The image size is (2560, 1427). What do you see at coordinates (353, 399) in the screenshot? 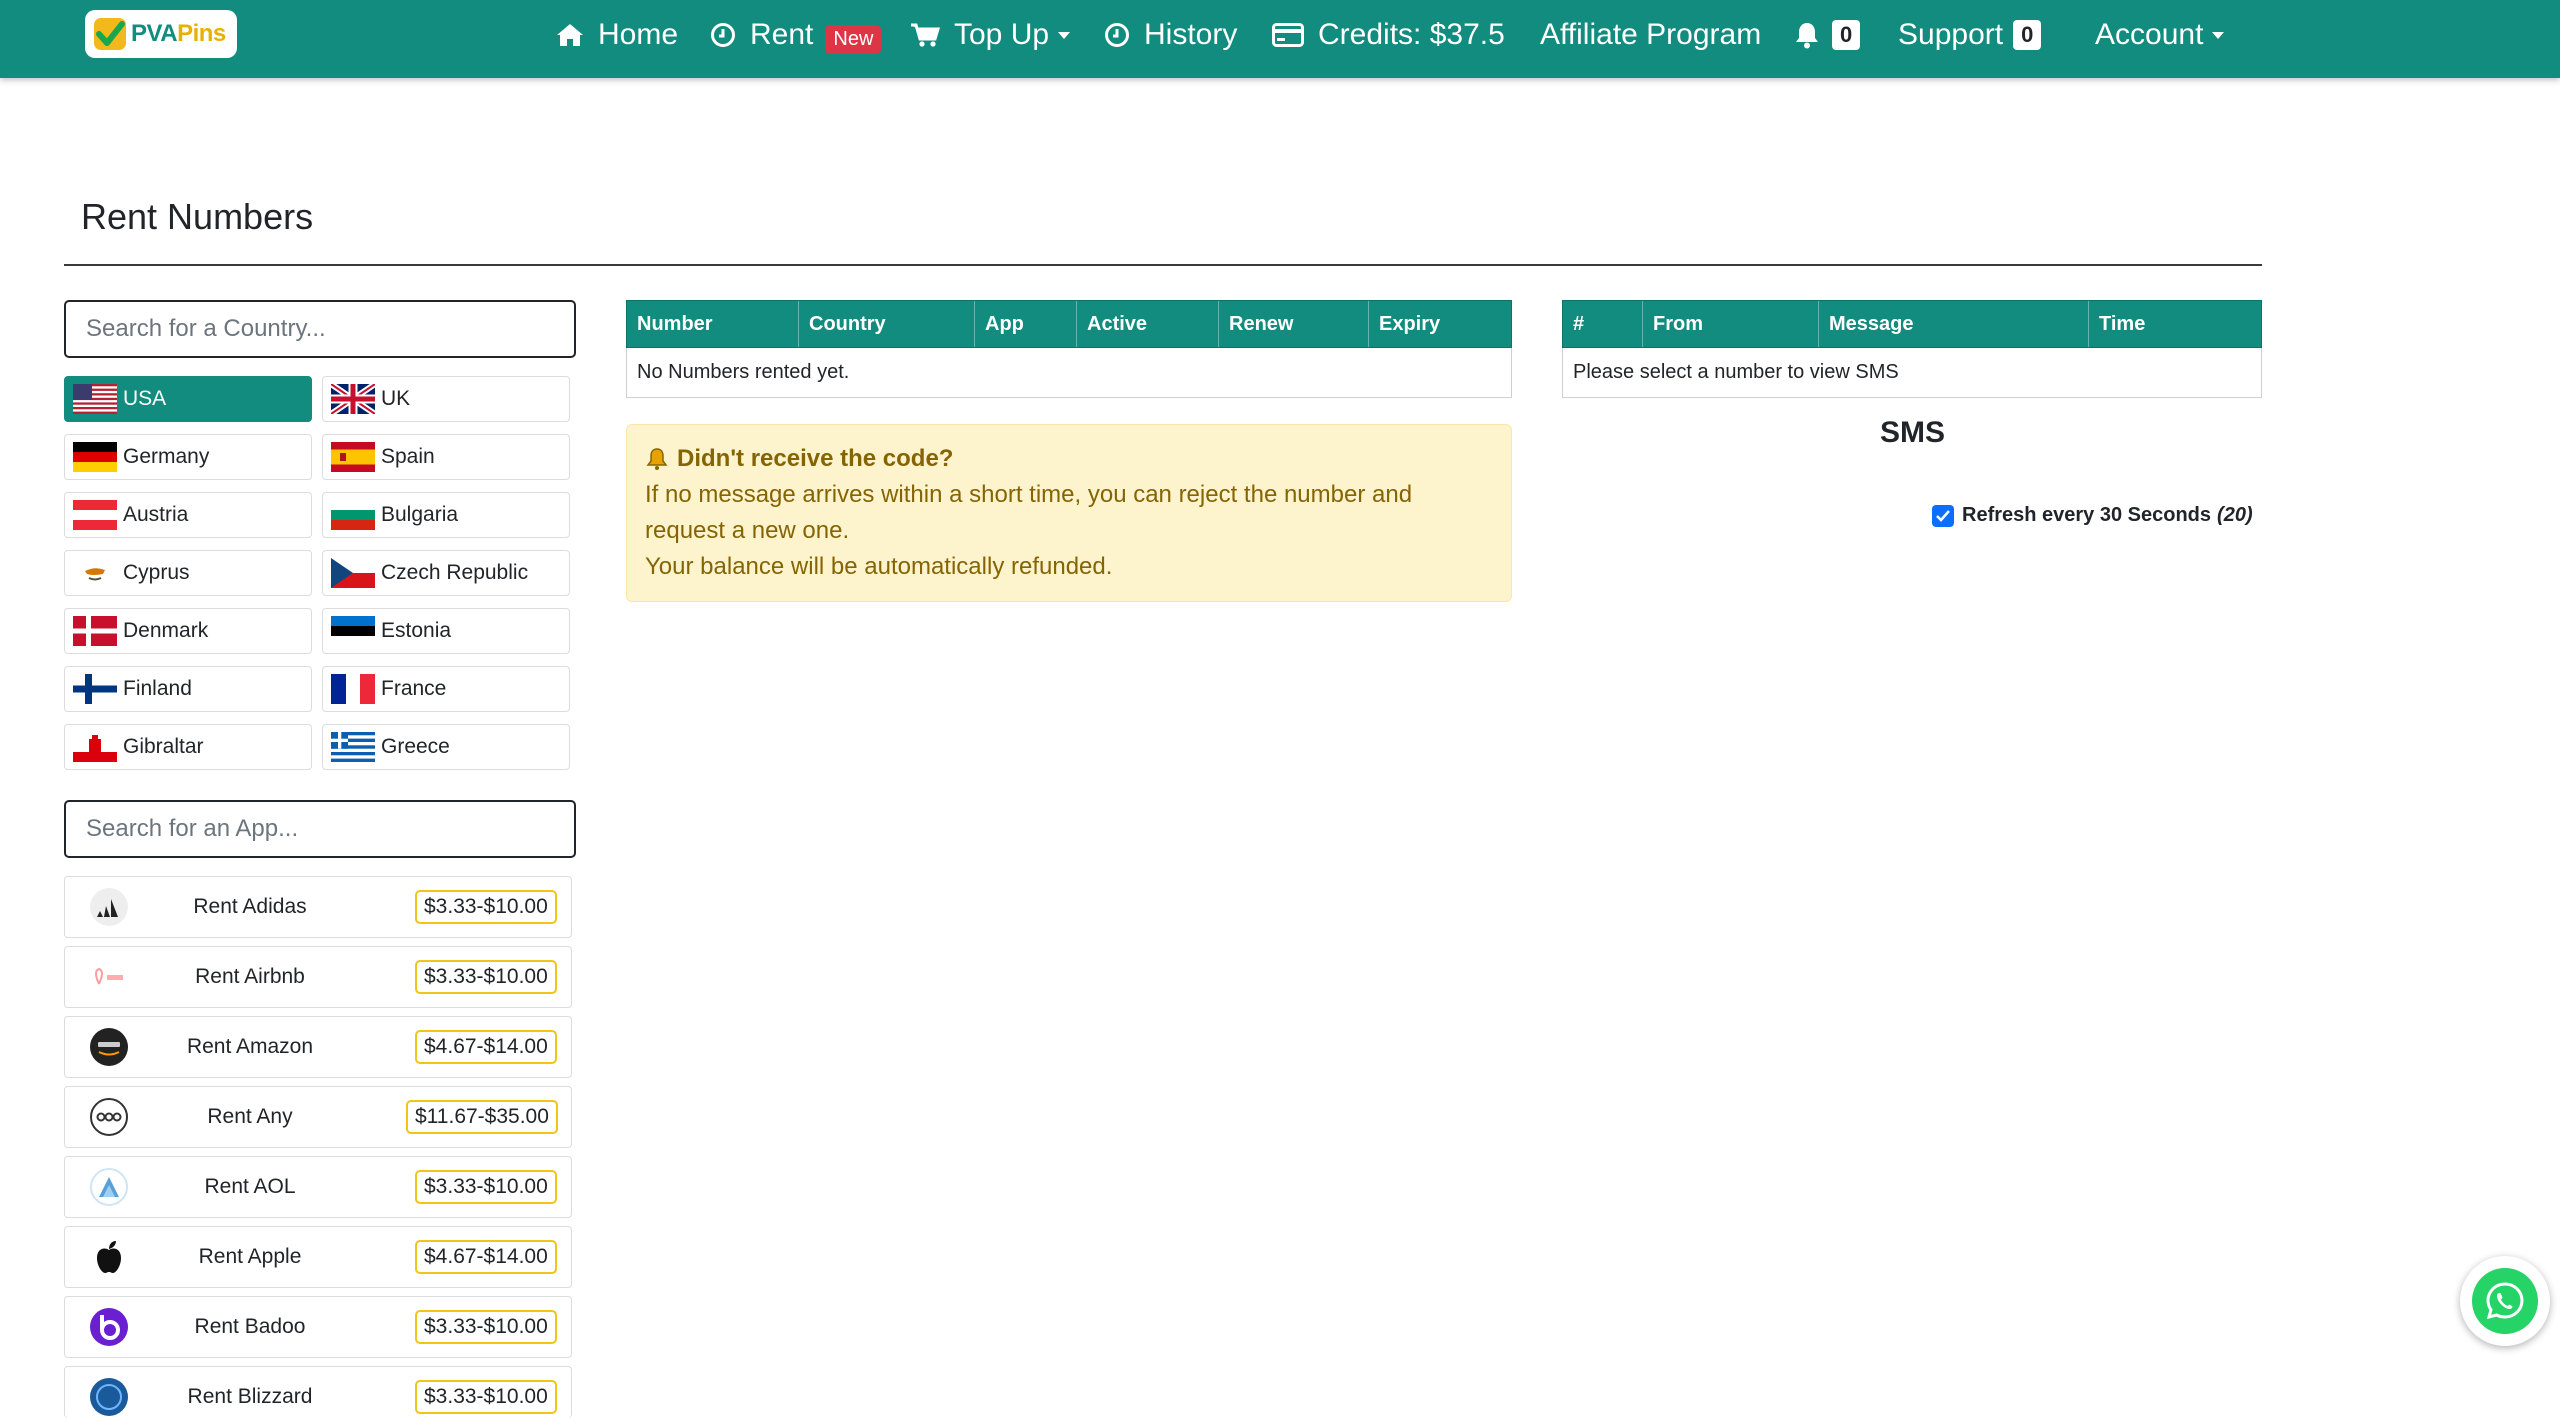
I see `uk-flag-icon` at bounding box center [353, 399].